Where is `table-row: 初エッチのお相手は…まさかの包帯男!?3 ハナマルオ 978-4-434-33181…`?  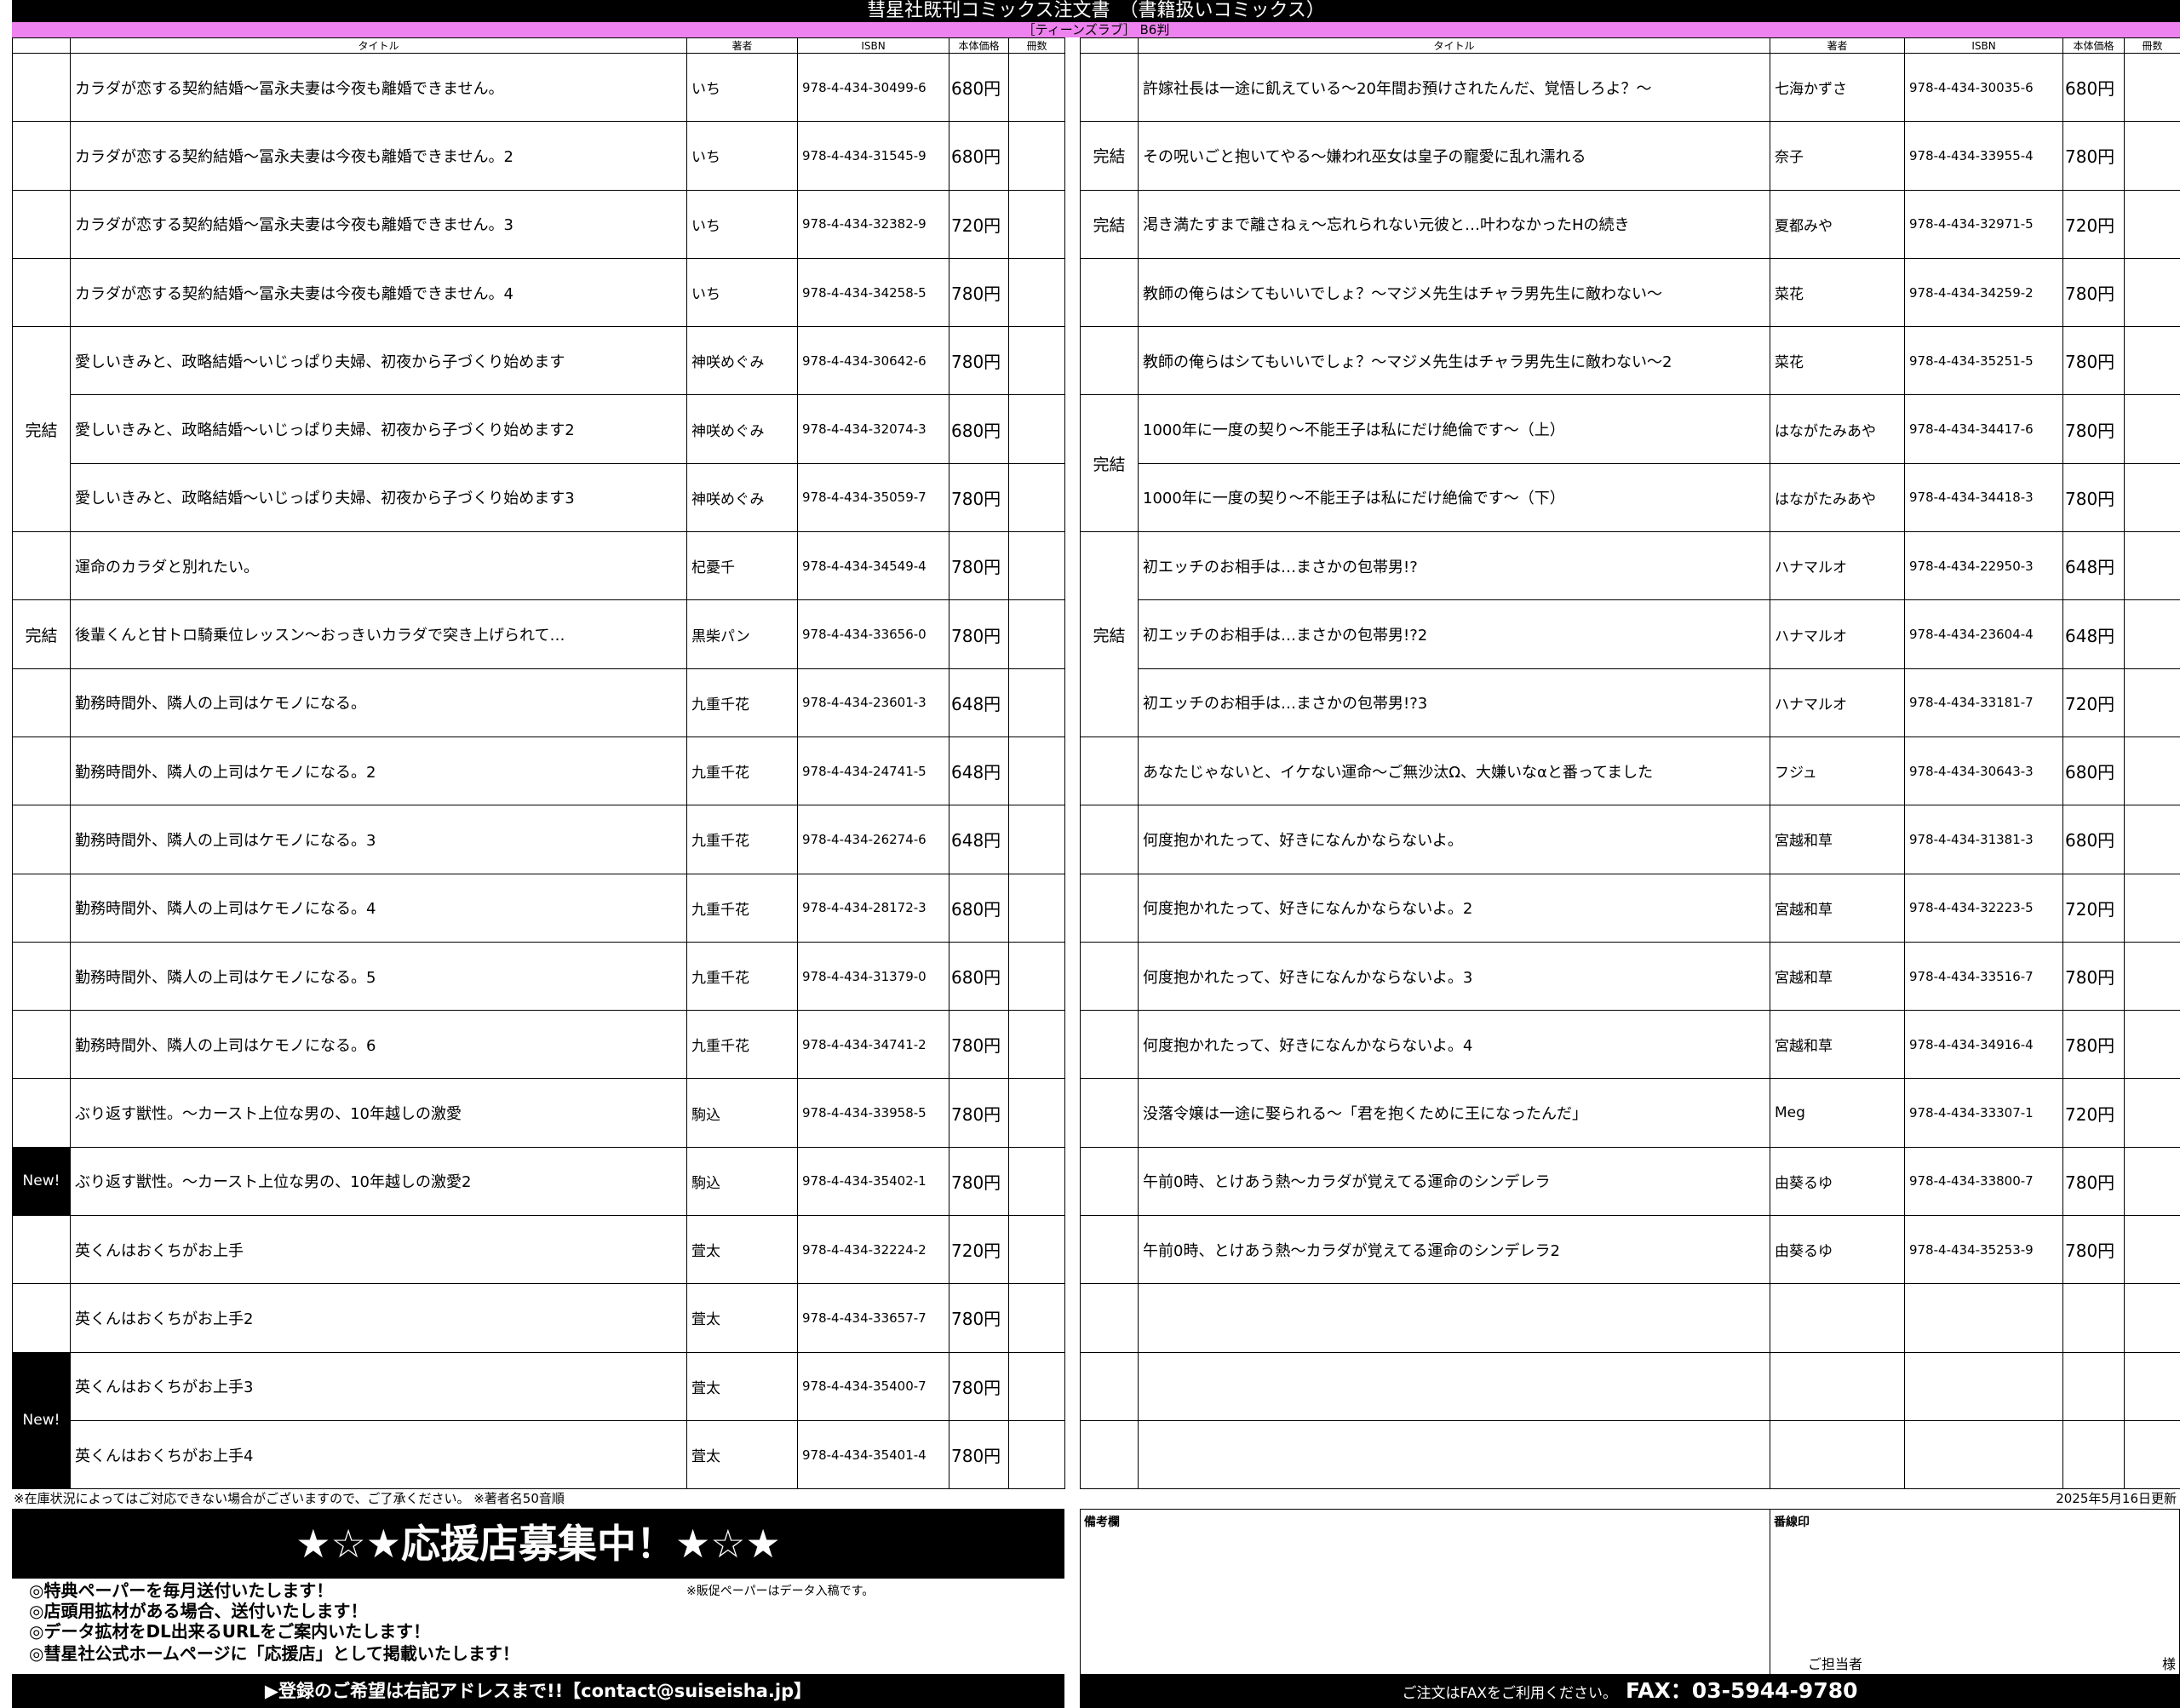 table-row: 初エッチのお相手は…まさかの包帯男!?3 ハナマルオ 978-4-434-33181… is located at coordinates (1630, 703).